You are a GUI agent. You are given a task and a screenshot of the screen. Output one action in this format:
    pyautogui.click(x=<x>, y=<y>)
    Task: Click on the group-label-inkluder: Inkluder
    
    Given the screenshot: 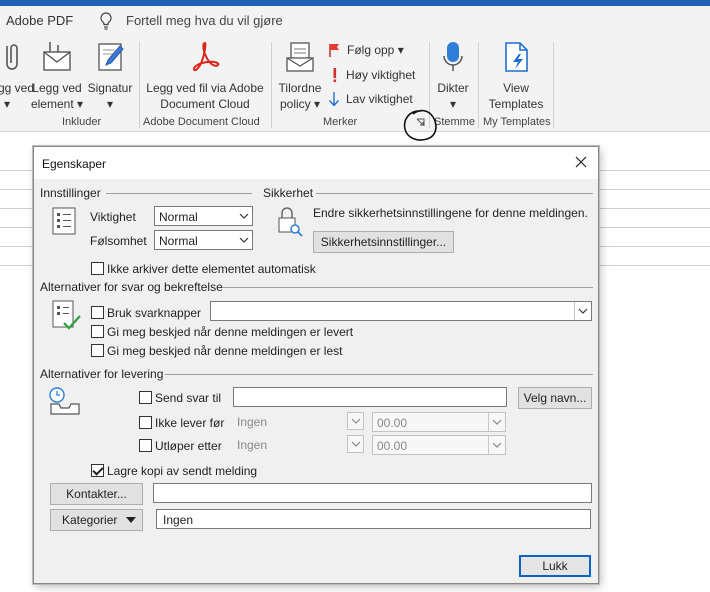 What is the action you would take?
    pyautogui.click(x=82, y=122)
    